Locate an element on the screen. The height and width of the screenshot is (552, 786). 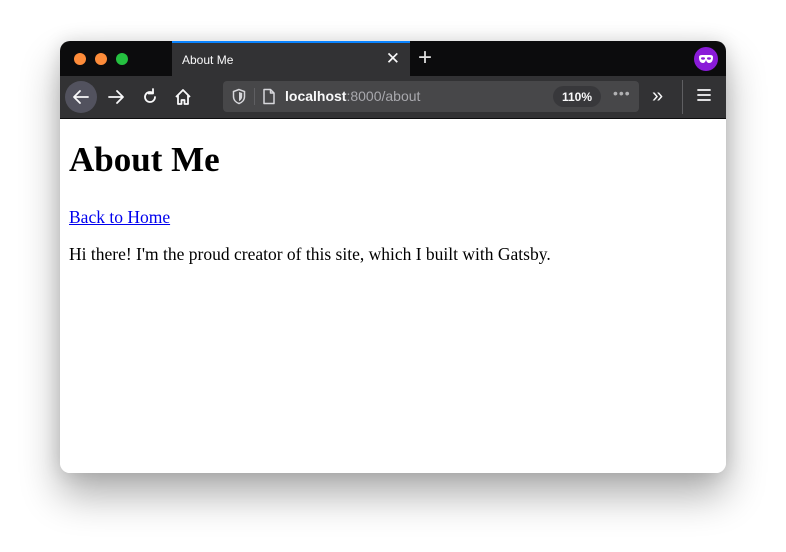
tab-about-me: About Me ✕ is located at coordinates (291, 58).